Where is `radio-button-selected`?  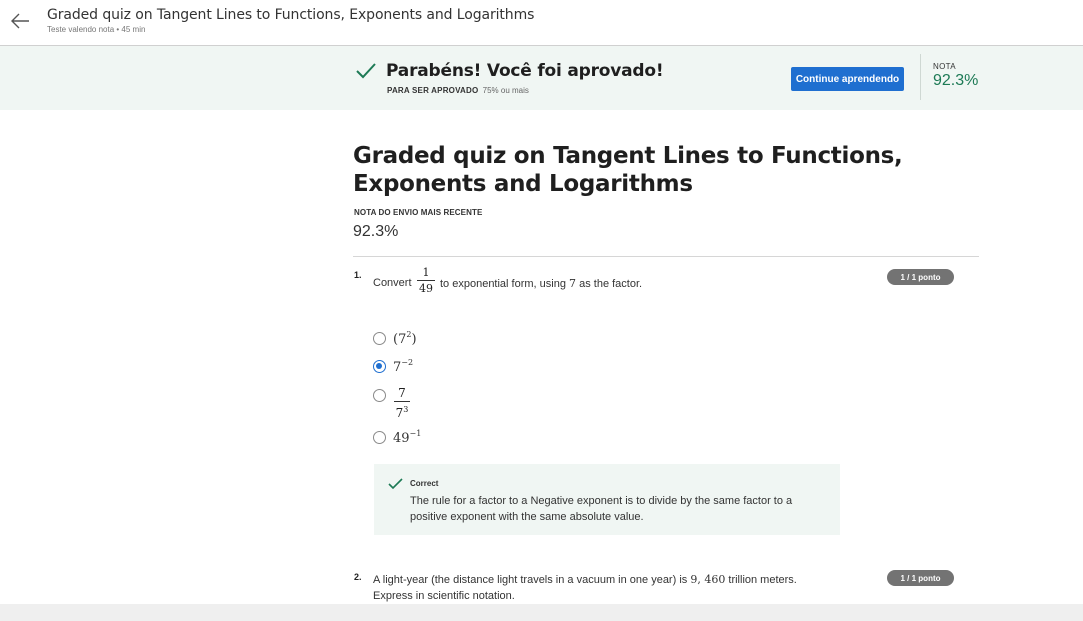
radio-button-selected is located at coordinates (379, 366).